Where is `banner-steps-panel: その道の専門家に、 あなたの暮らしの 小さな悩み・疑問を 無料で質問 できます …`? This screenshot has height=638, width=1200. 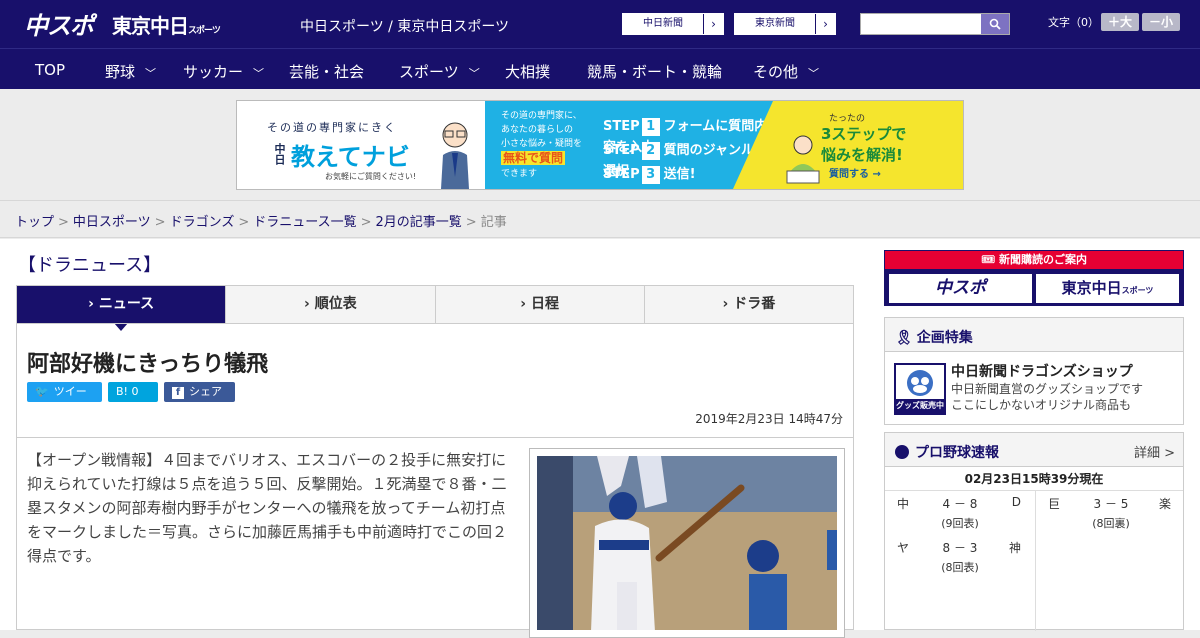
banner-steps-panel: その道の専門家に、 あなたの暮らしの 小さな悩み・疑問を 無料で質問 できます … is located at coordinates (629, 145).